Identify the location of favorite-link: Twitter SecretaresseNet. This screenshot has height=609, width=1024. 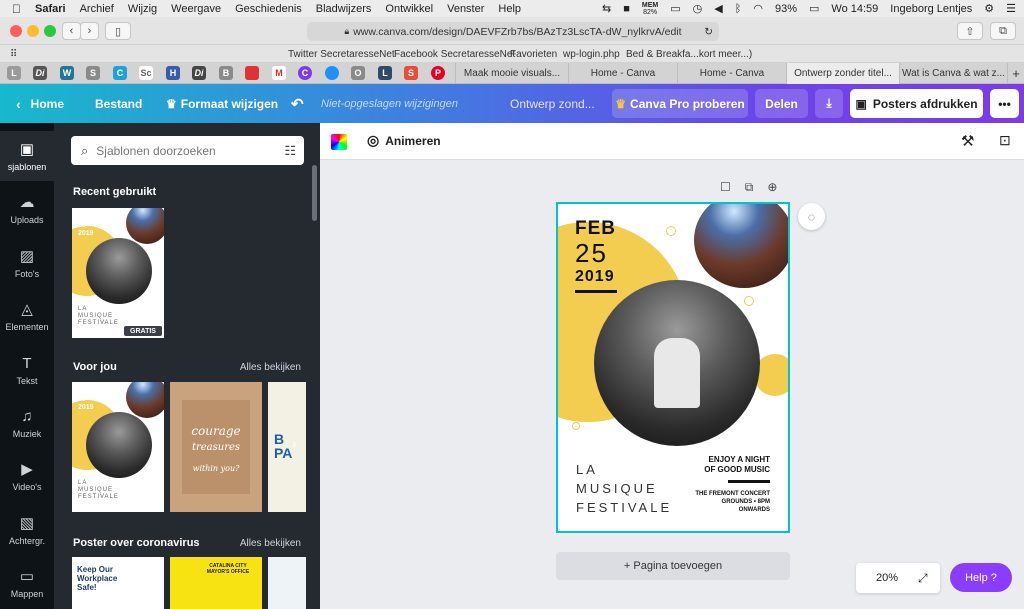
(341, 54).